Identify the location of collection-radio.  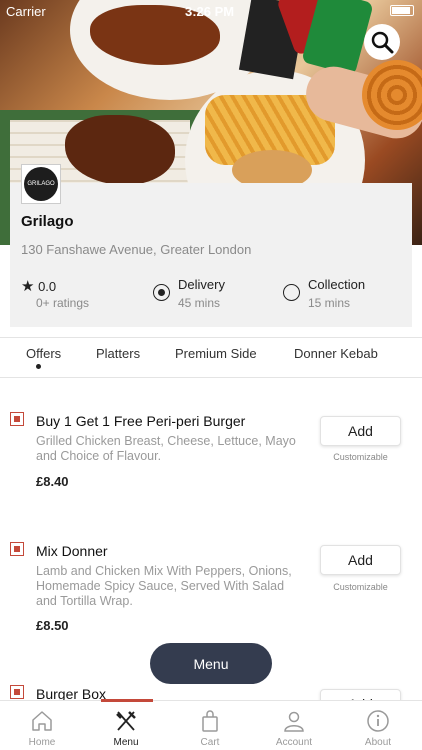
(291, 292).